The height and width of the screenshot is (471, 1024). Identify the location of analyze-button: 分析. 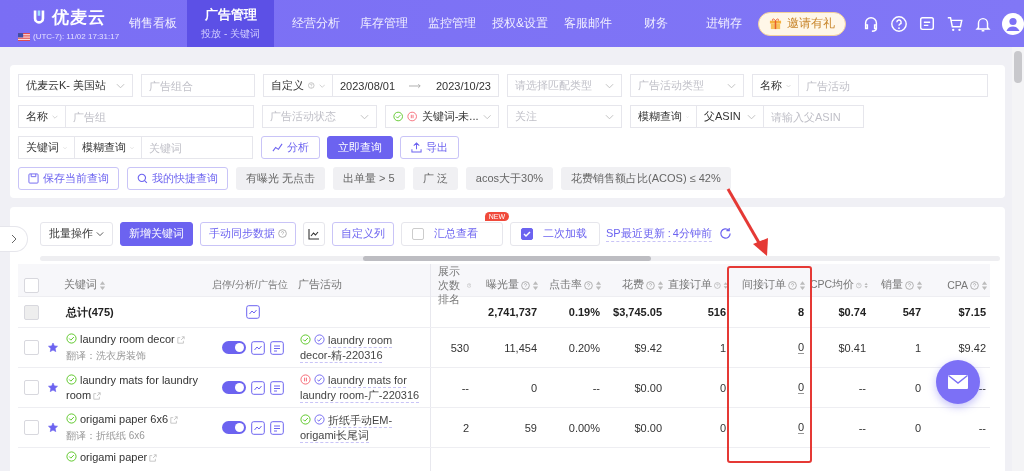
(290, 147).